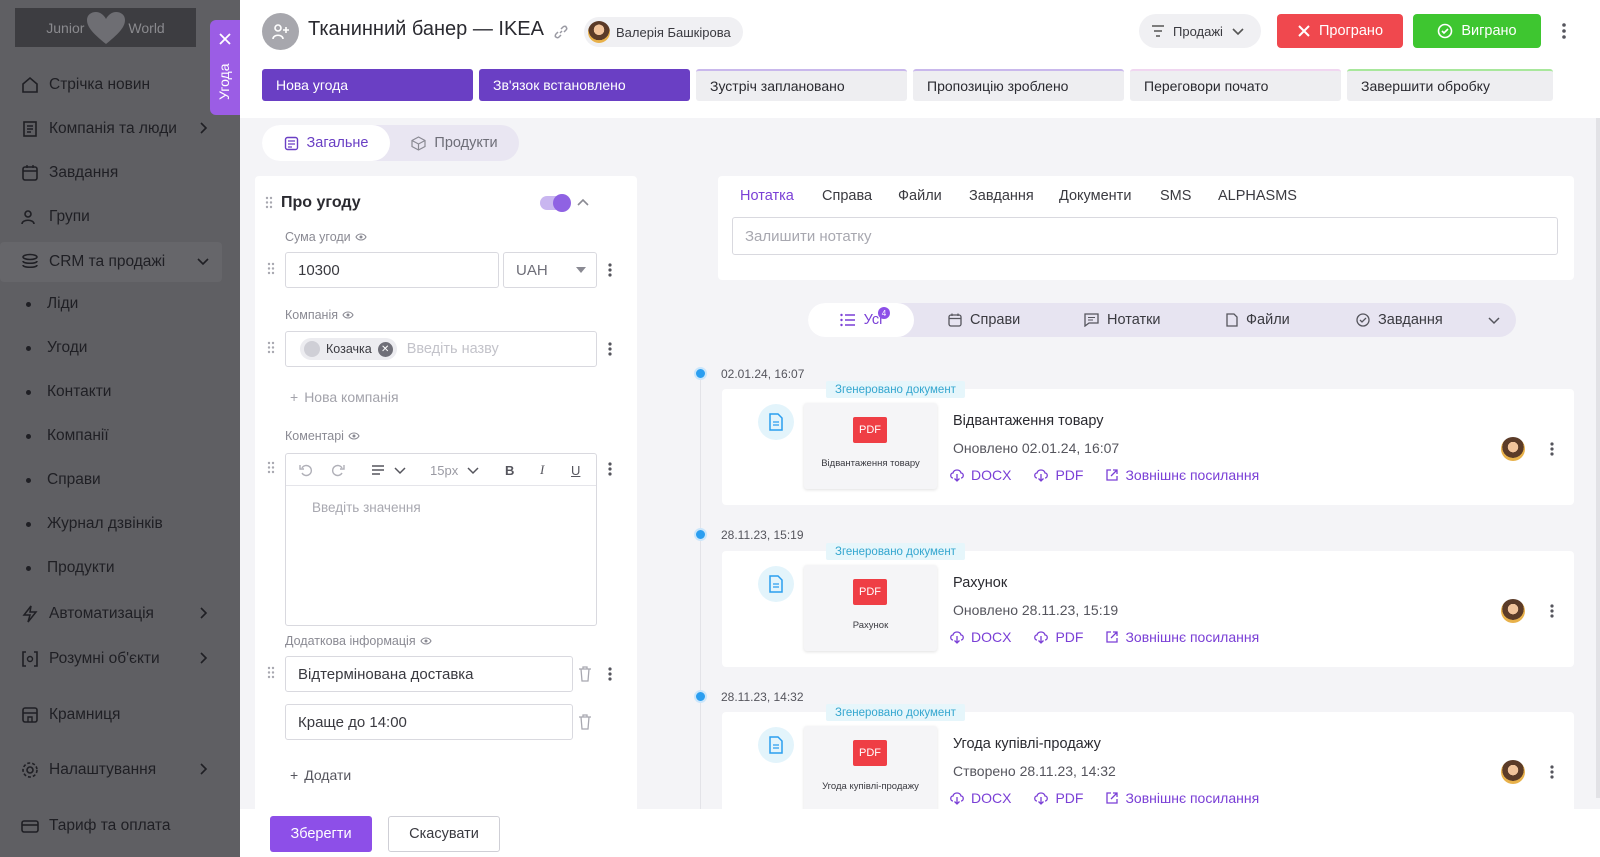  What do you see at coordinates (663, 32) in the screenshot?
I see `owner-chip: Валерія Башкірова` at bounding box center [663, 32].